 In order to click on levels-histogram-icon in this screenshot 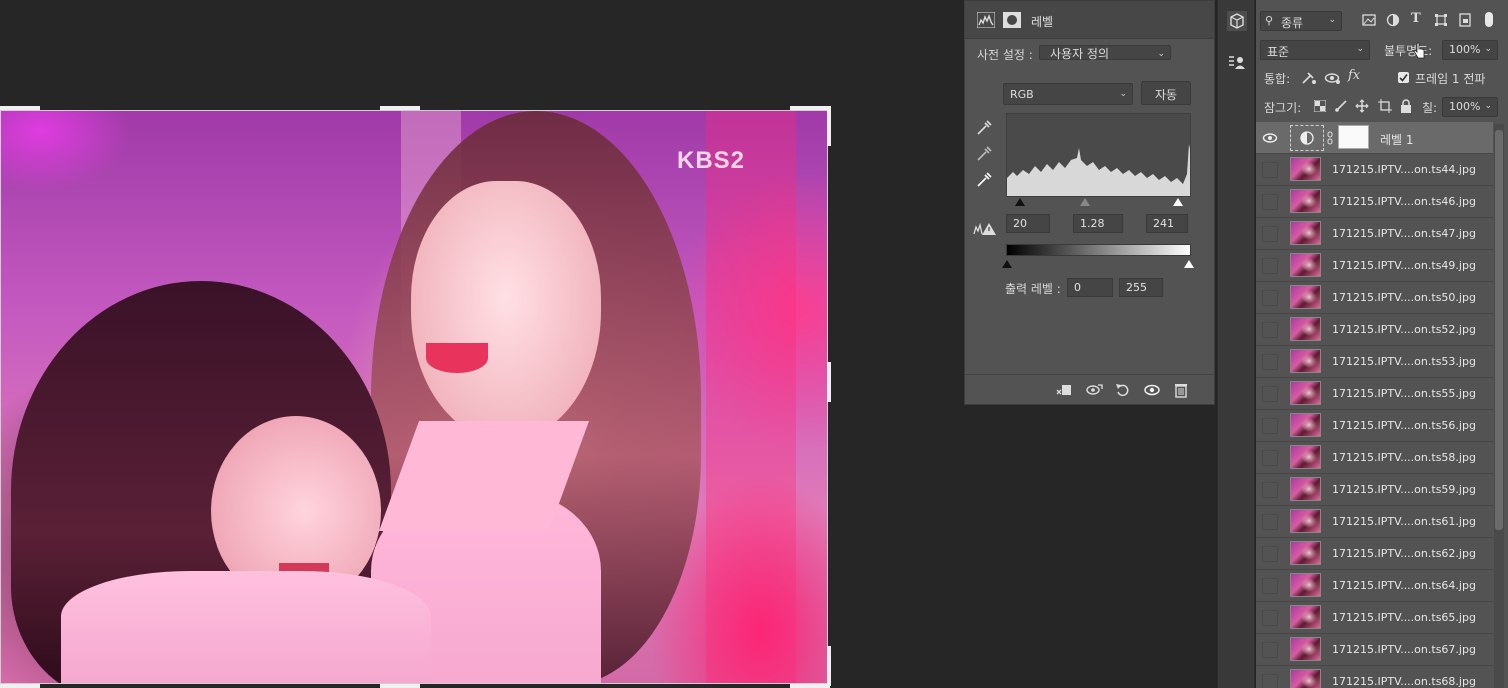, I will do `click(986, 20)`.